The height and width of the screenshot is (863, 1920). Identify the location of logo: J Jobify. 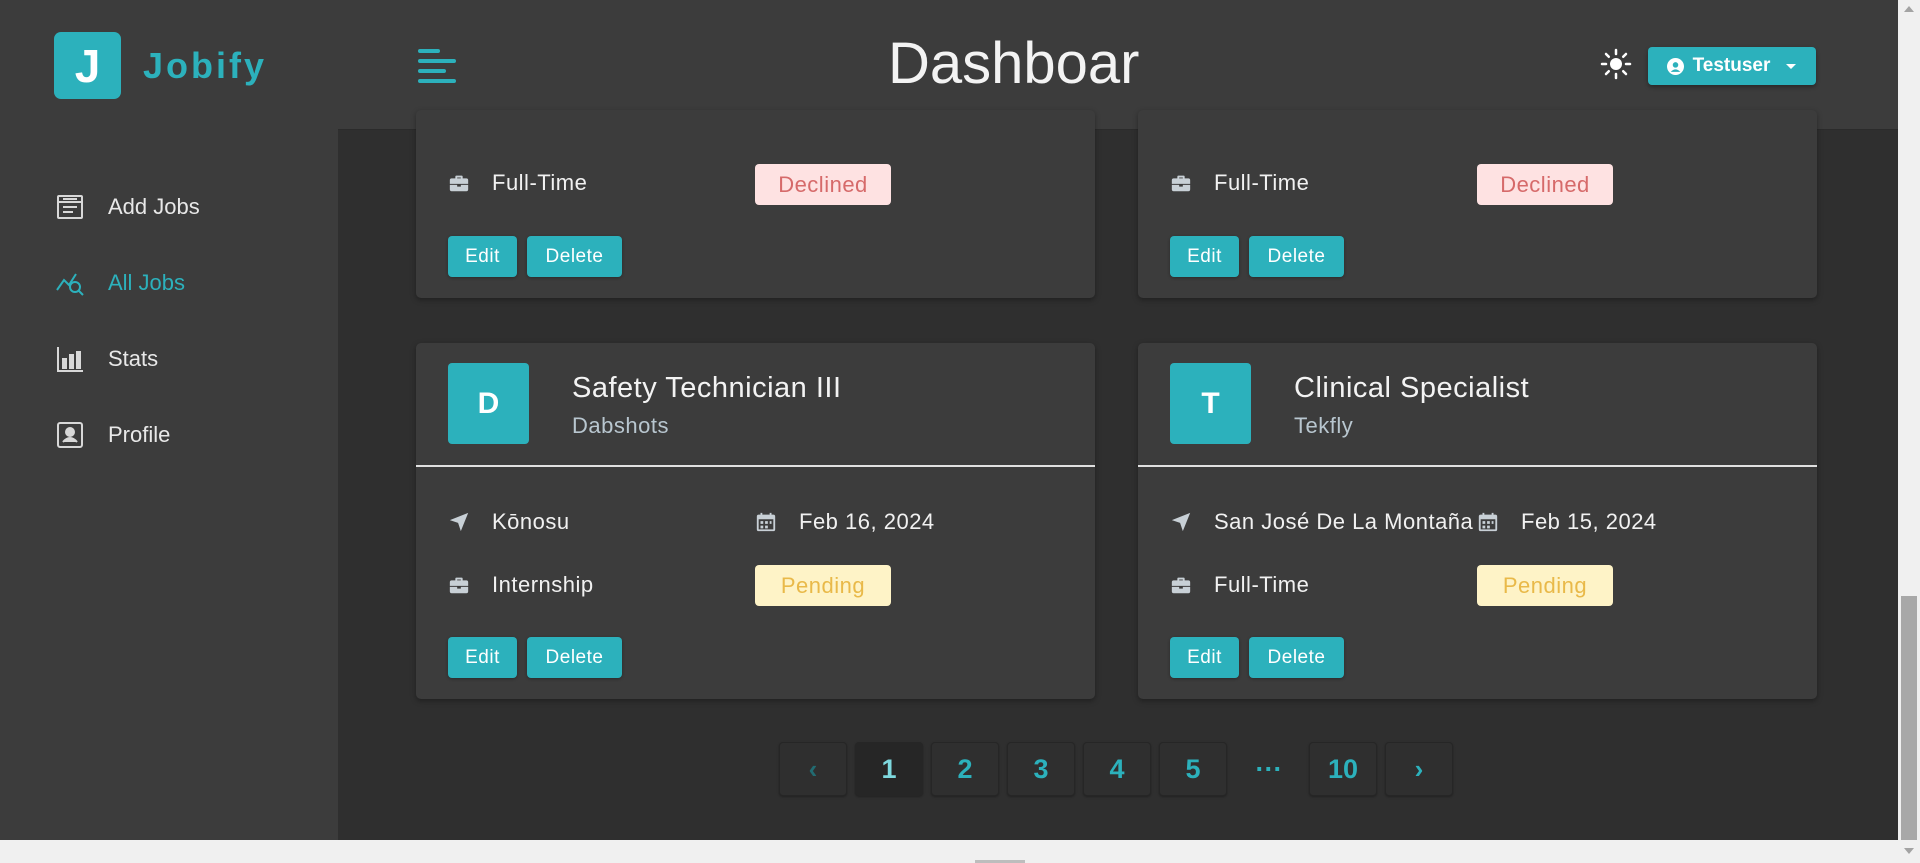
(160, 65).